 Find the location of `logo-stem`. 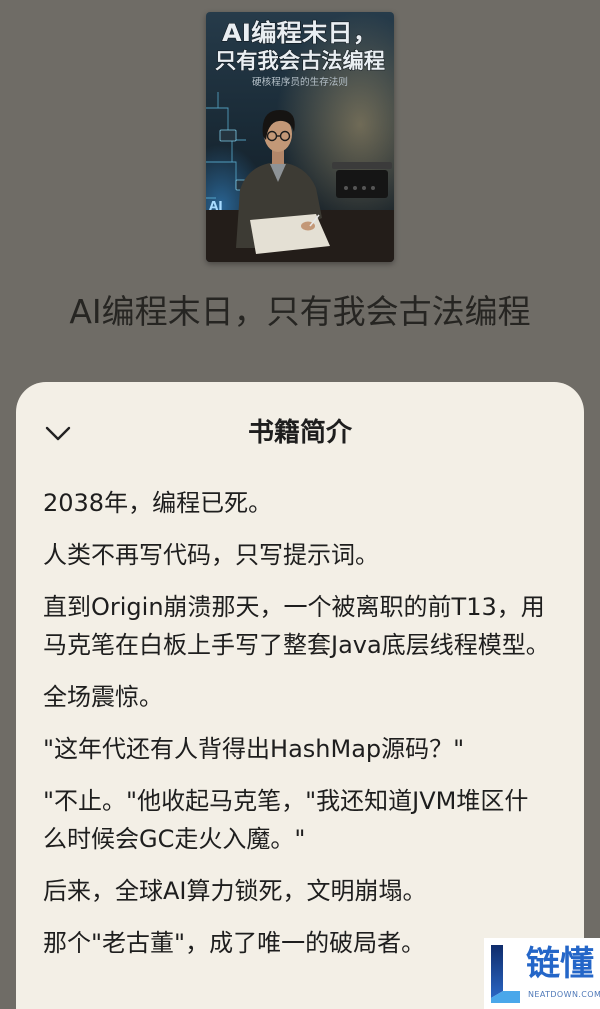

logo-stem is located at coordinates (497, 971).